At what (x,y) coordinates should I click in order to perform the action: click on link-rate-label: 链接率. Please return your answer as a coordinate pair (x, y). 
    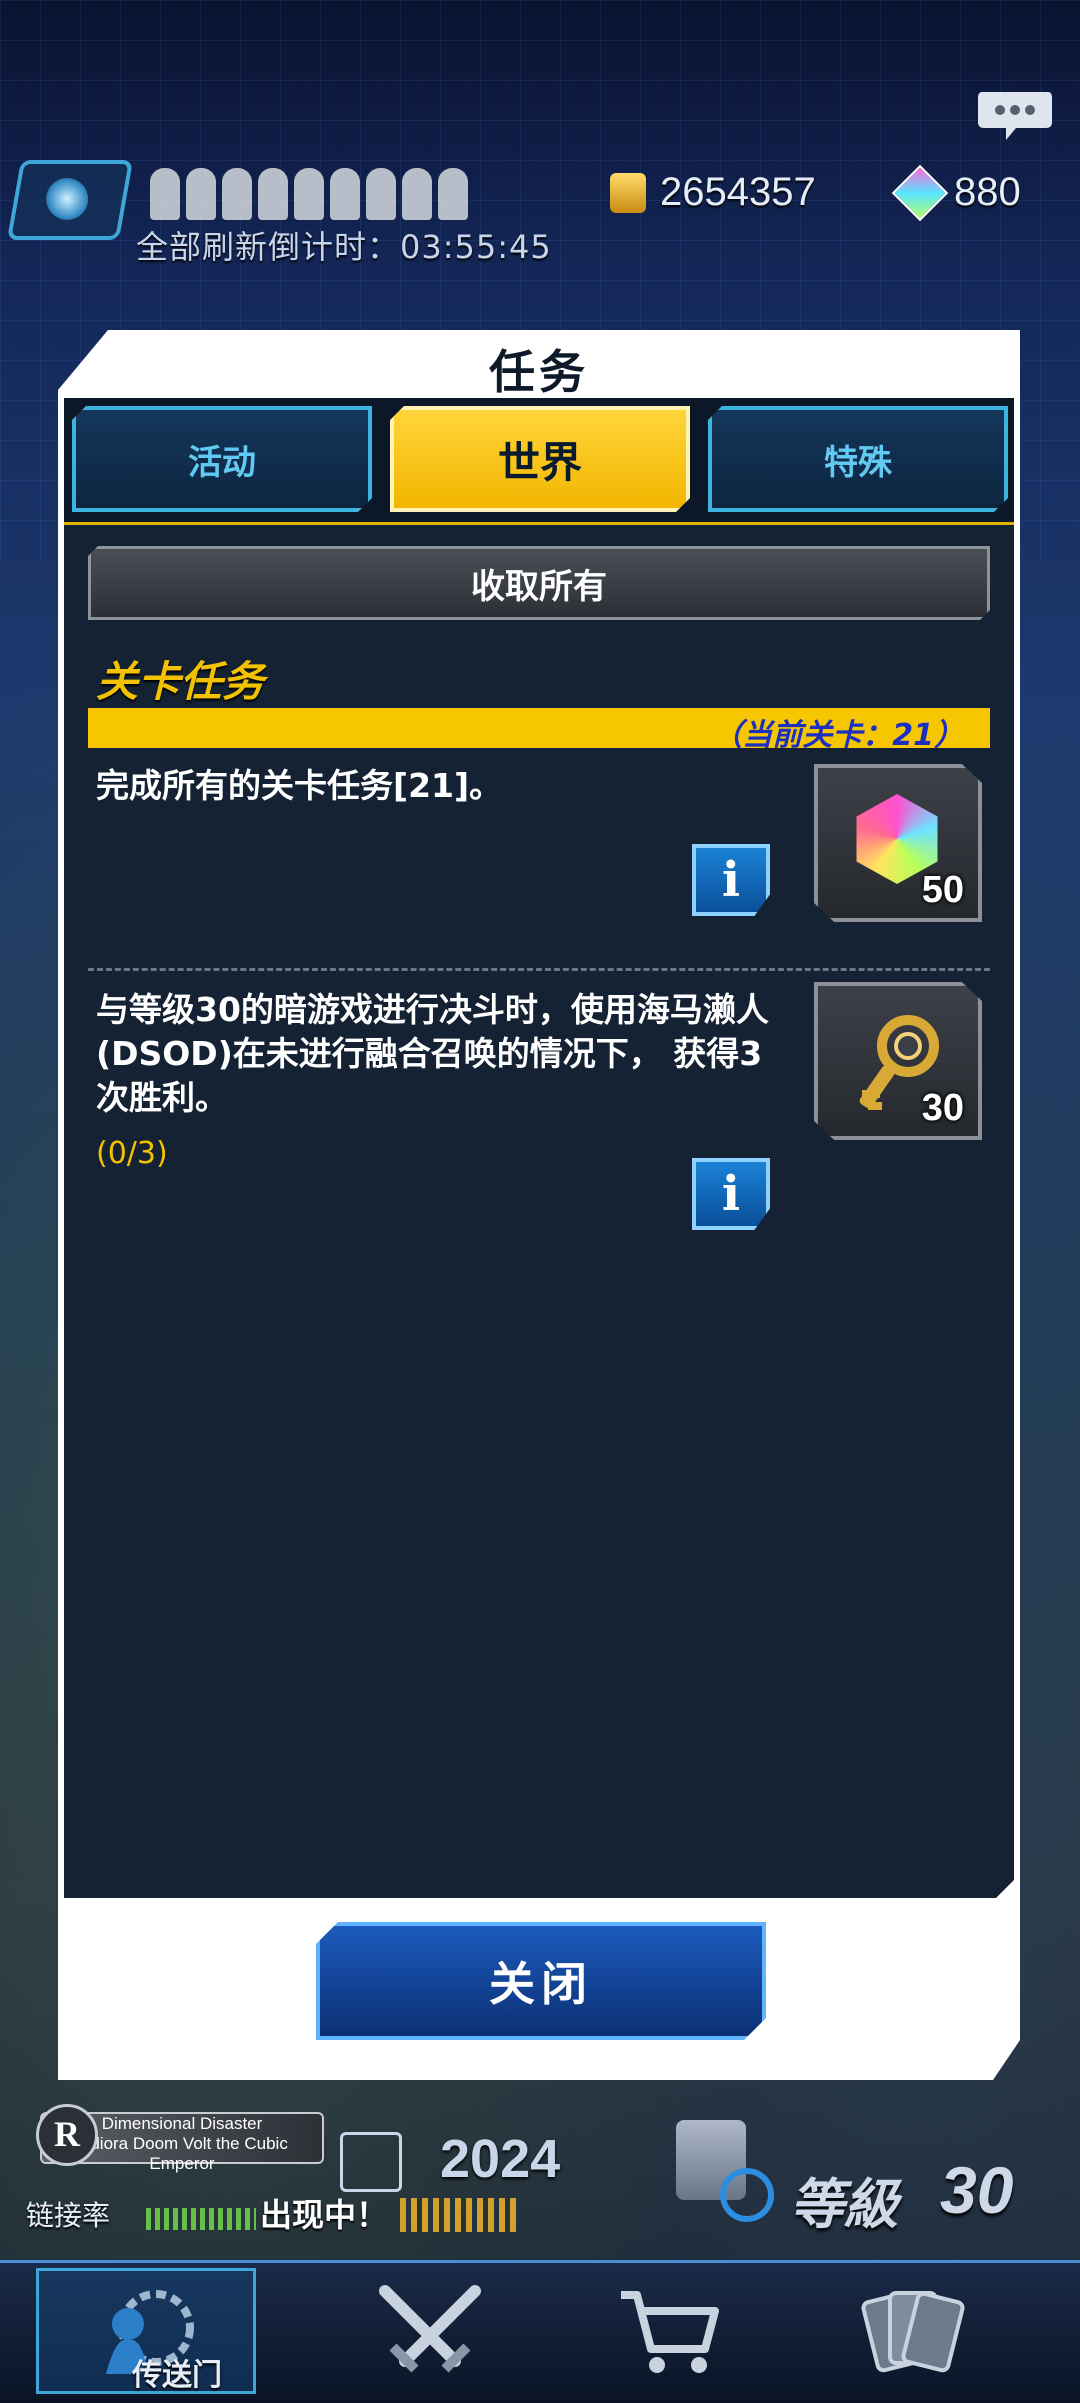
    Looking at the image, I should click on (68, 2215).